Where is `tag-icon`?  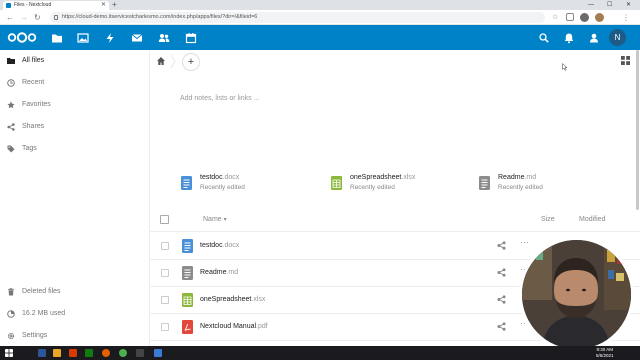
tag-icon is located at coordinates (11, 149).